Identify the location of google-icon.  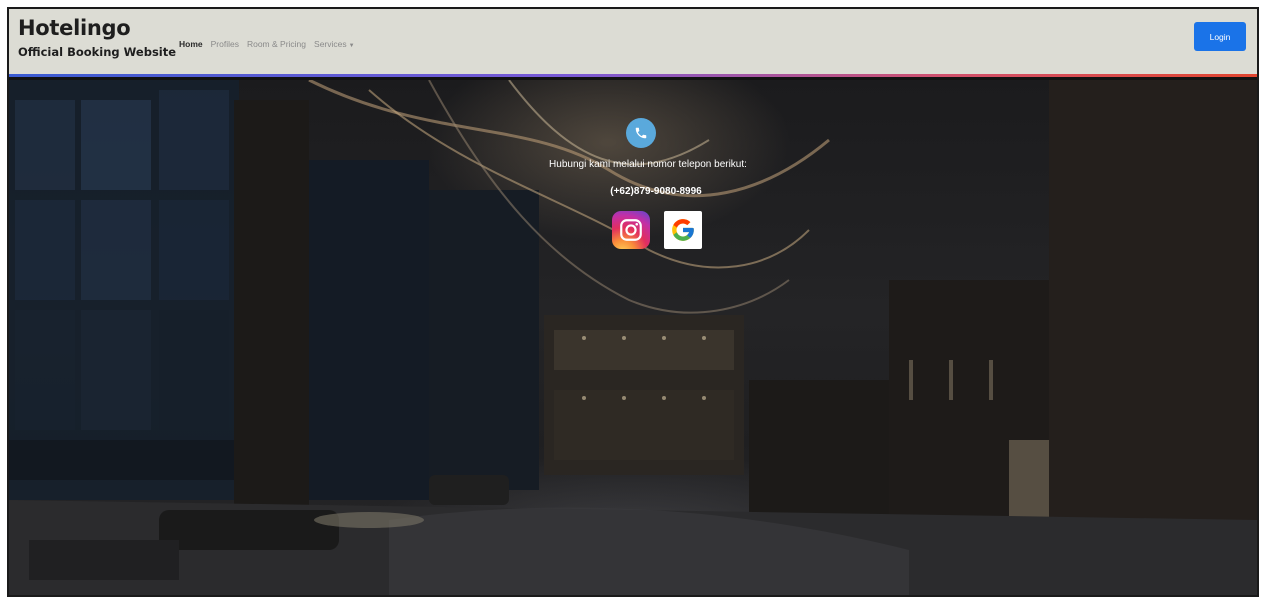
(683, 230).